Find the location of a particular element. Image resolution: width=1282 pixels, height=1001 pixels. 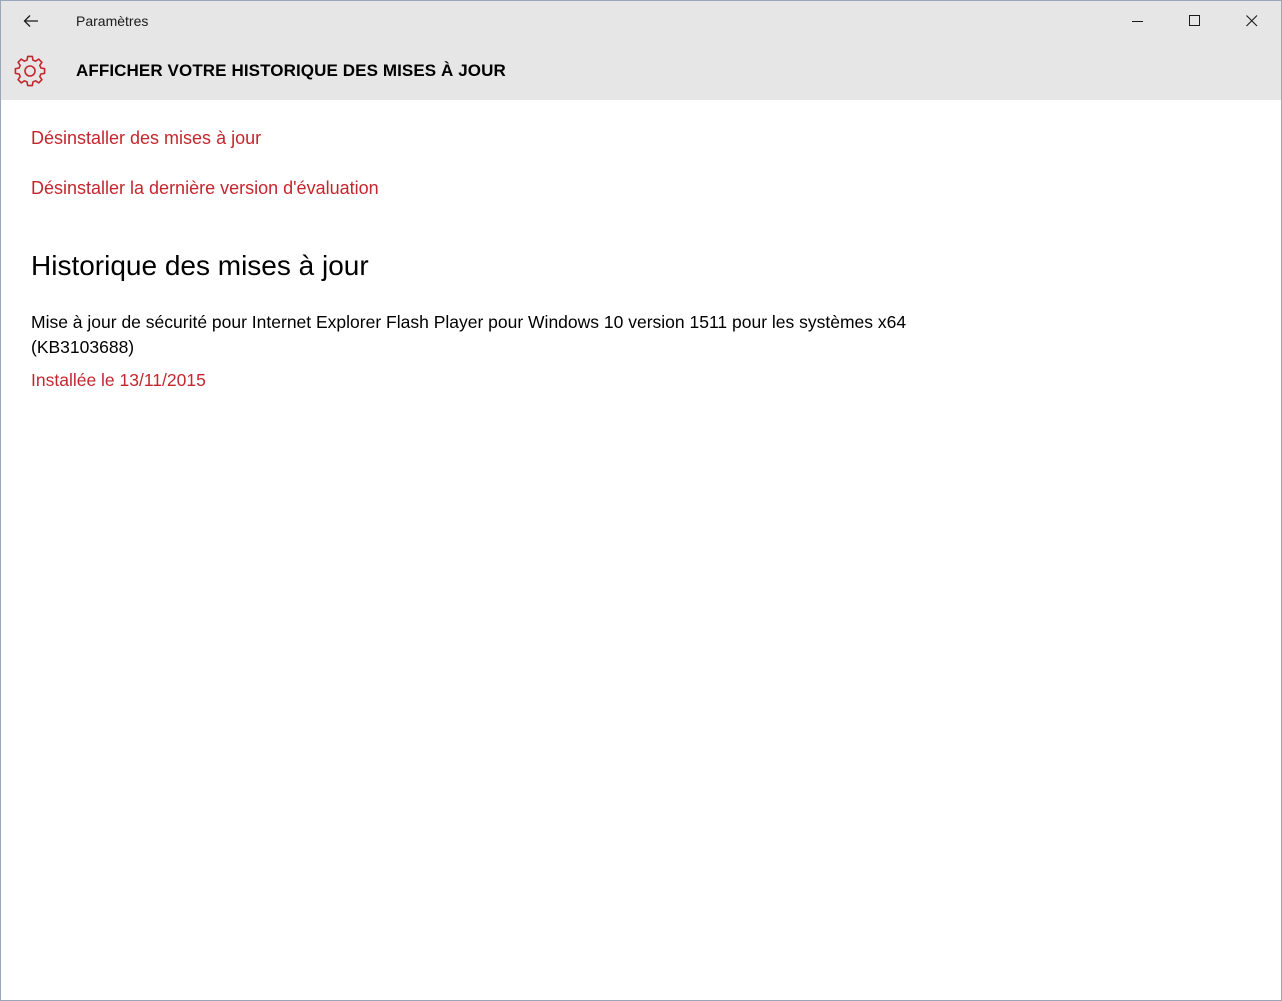

close-icon is located at coordinates (1251, 21).